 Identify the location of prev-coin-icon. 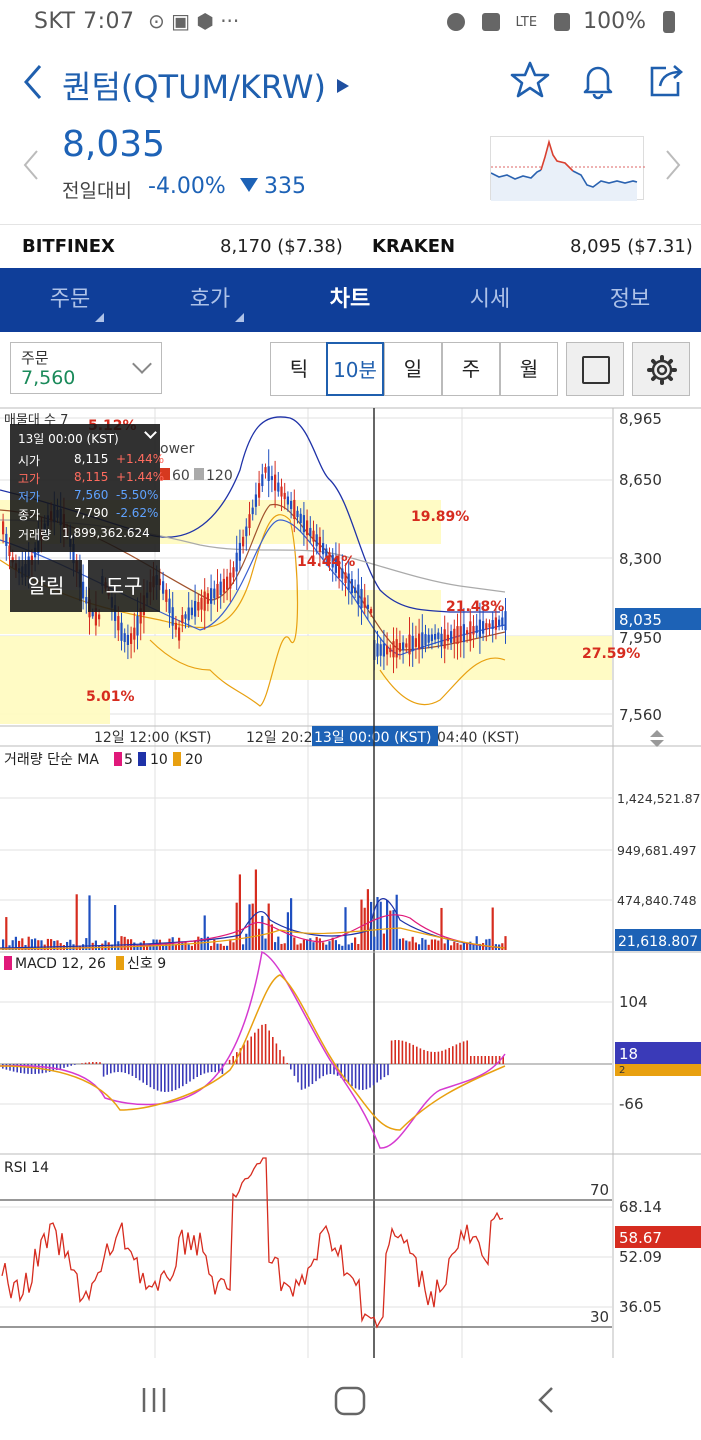
(31, 169).